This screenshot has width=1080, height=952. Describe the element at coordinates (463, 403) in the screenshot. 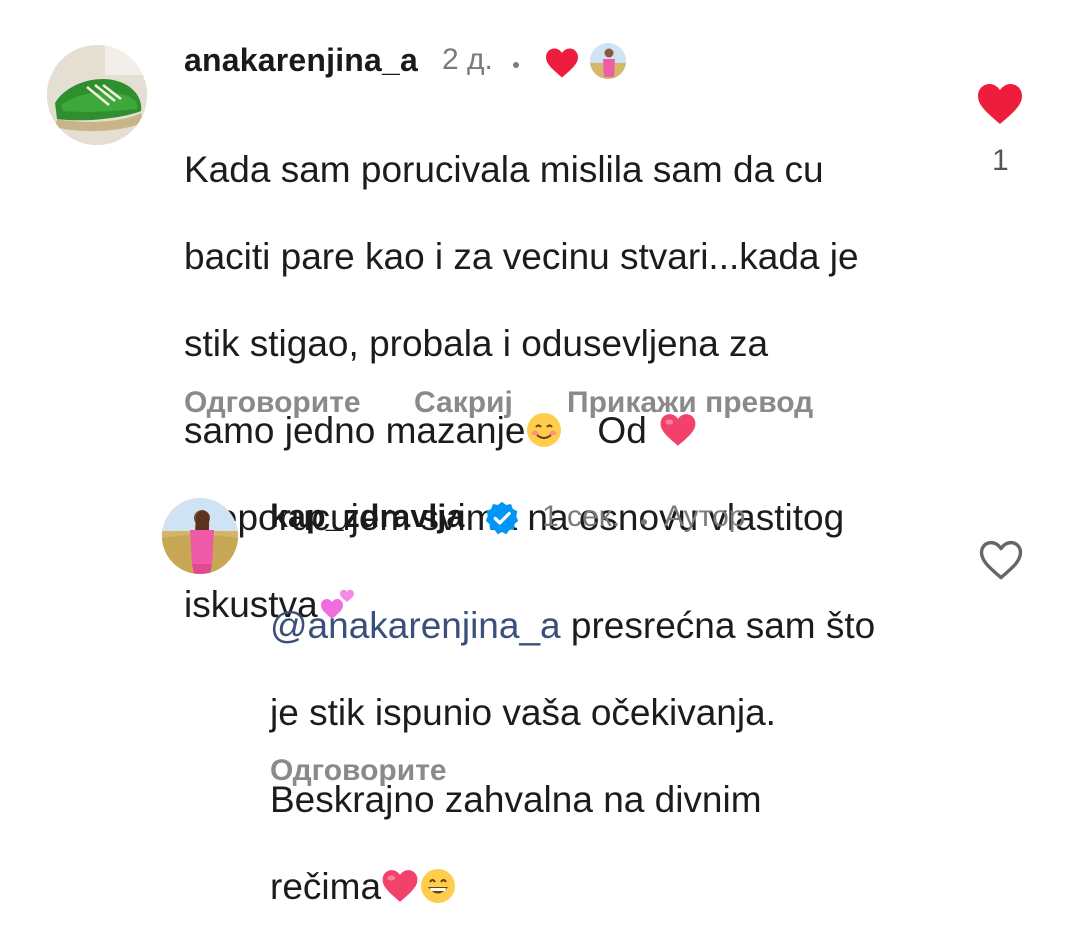

I see `hide-button: Сакриј` at that location.